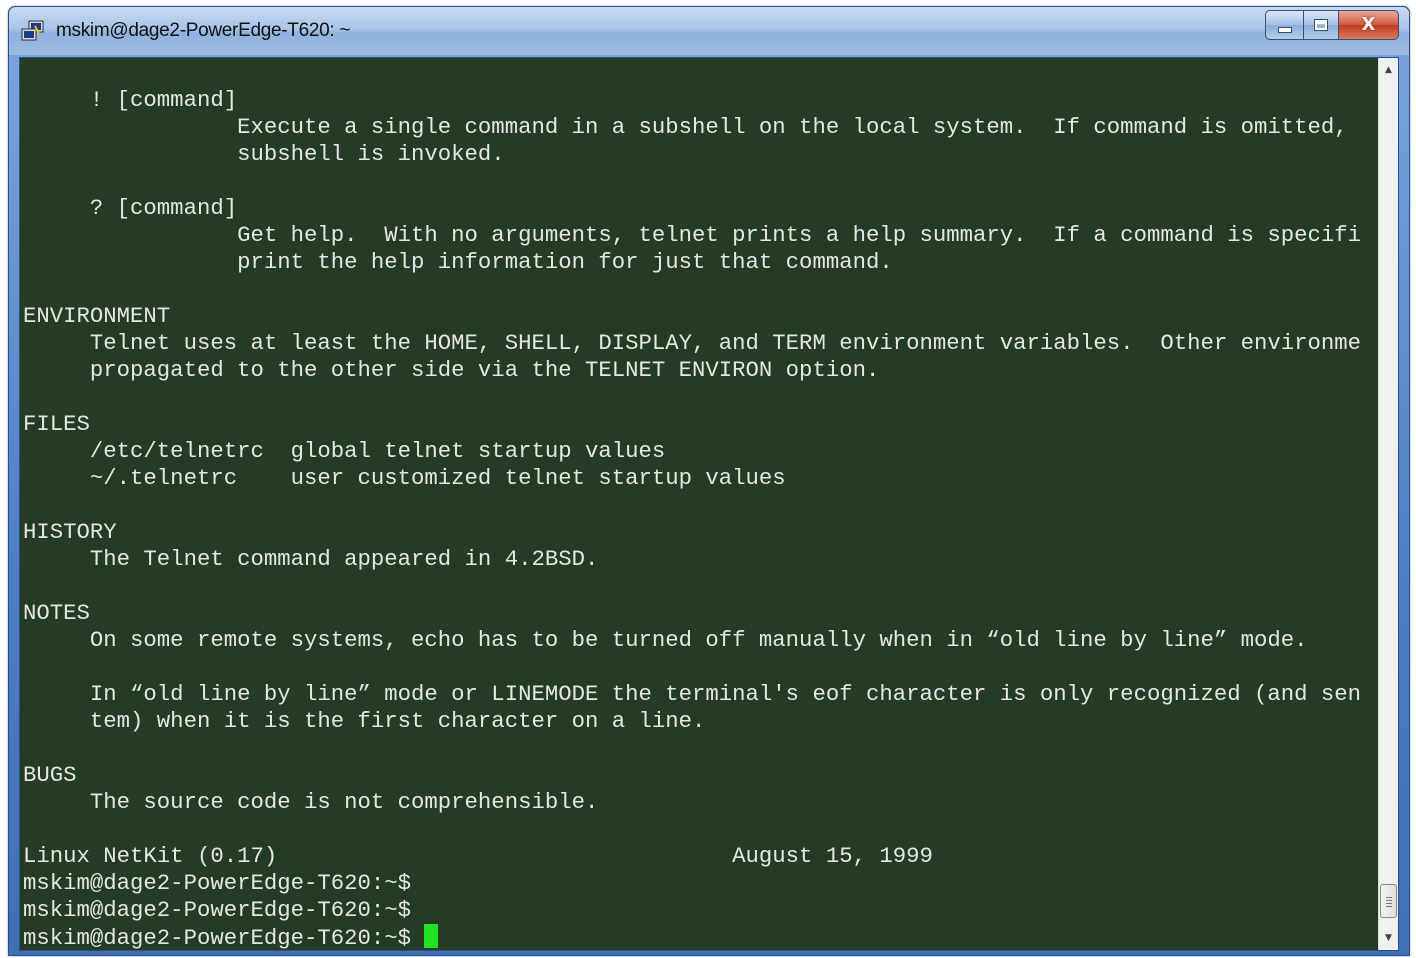  I want to click on terminal-line: ! [command], so click(692, 100).